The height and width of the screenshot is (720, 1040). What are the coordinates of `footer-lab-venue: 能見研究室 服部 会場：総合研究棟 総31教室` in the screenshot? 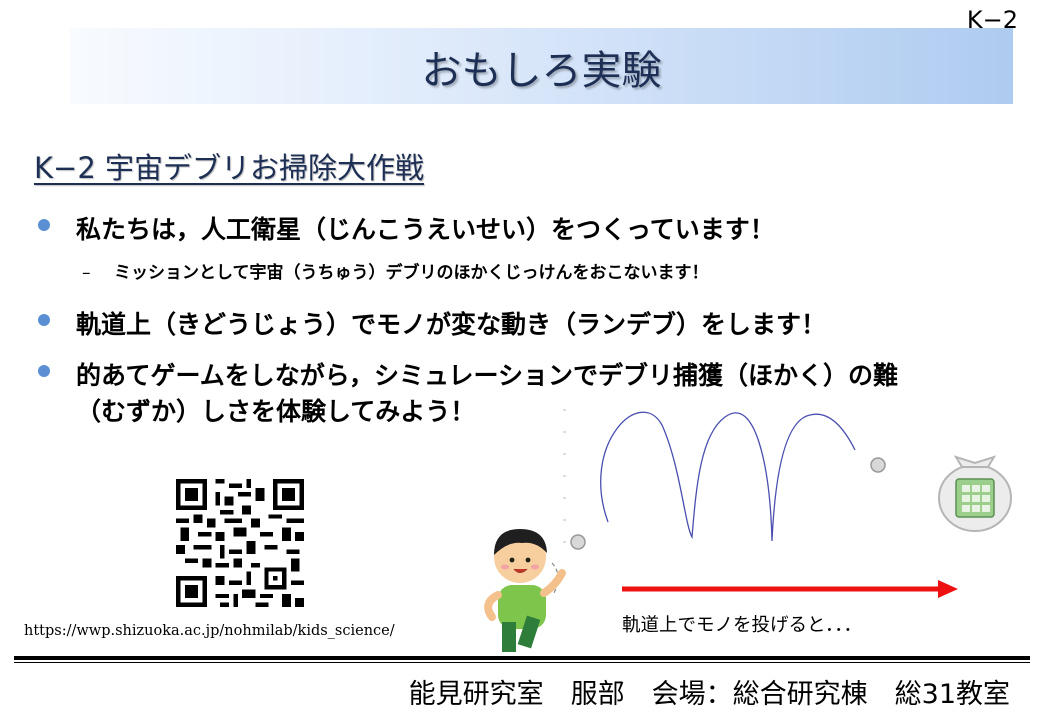 It's located at (709, 694).